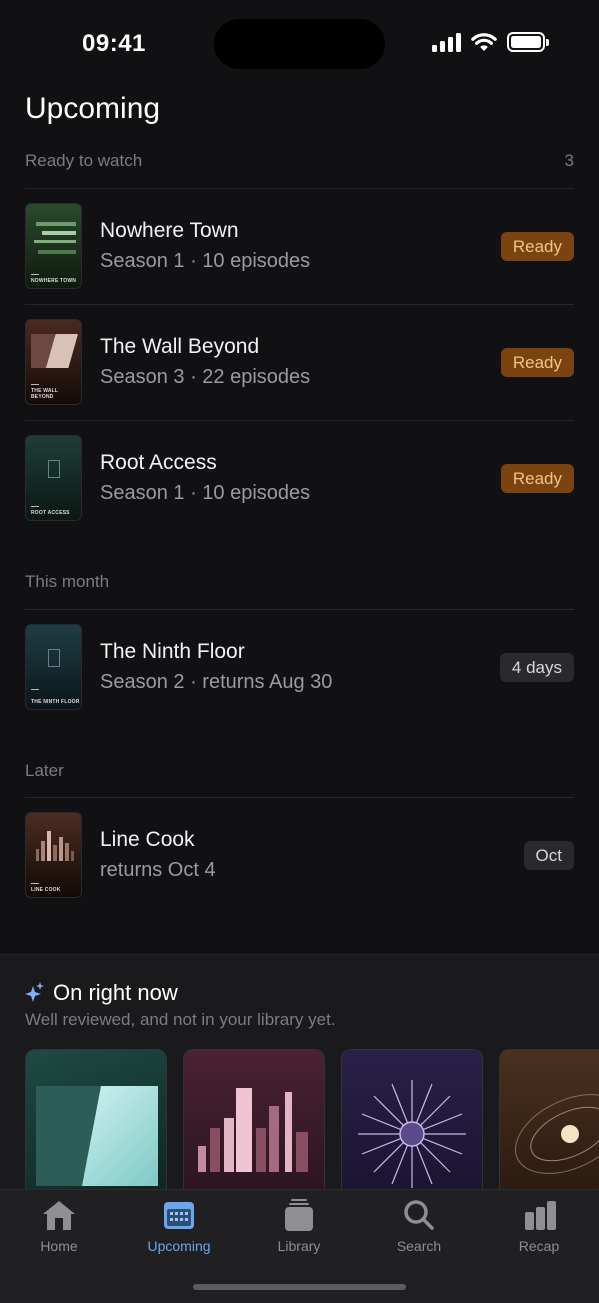 Image resolution: width=599 pixels, height=1303 pixels. What do you see at coordinates (299, 1246) in the screenshot?
I see `tab-label: Library` at bounding box center [299, 1246].